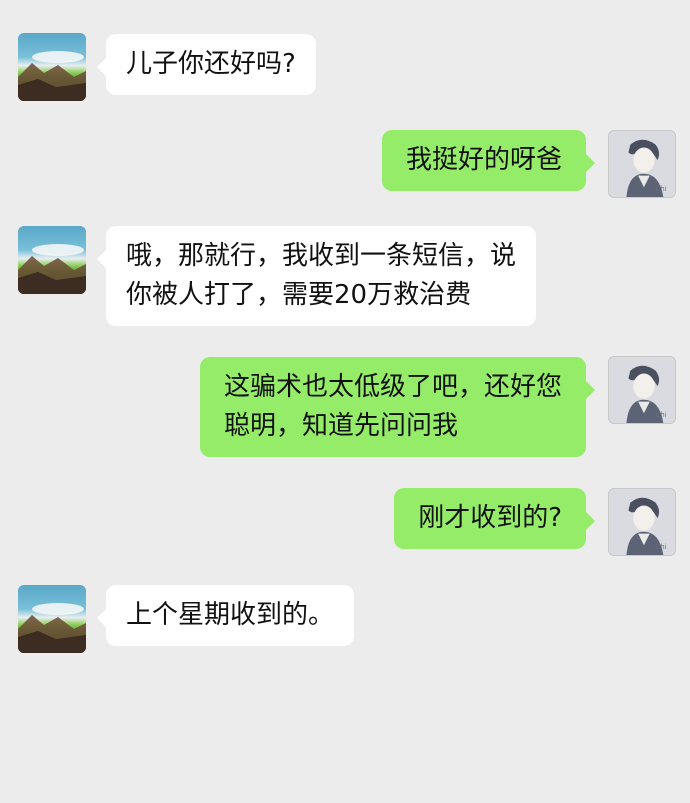 The image size is (690, 803). What do you see at coordinates (211, 64) in the screenshot?
I see `message-text: 儿子你还好吗?` at bounding box center [211, 64].